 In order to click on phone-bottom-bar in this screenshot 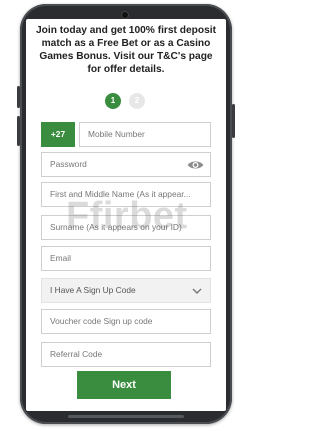, I will do `click(126, 416)`.